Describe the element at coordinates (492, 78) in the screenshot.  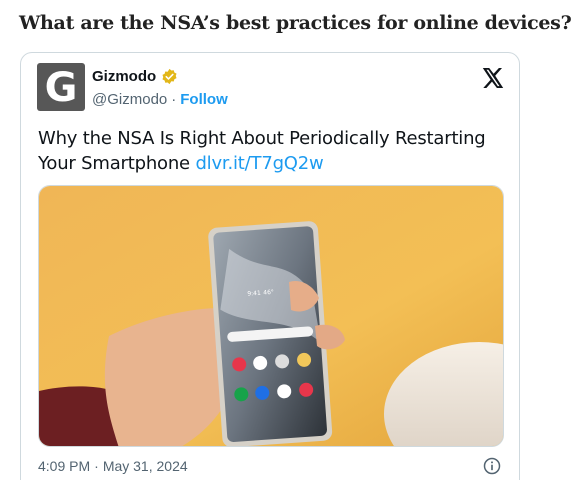
I see `x-logo-icon` at that location.